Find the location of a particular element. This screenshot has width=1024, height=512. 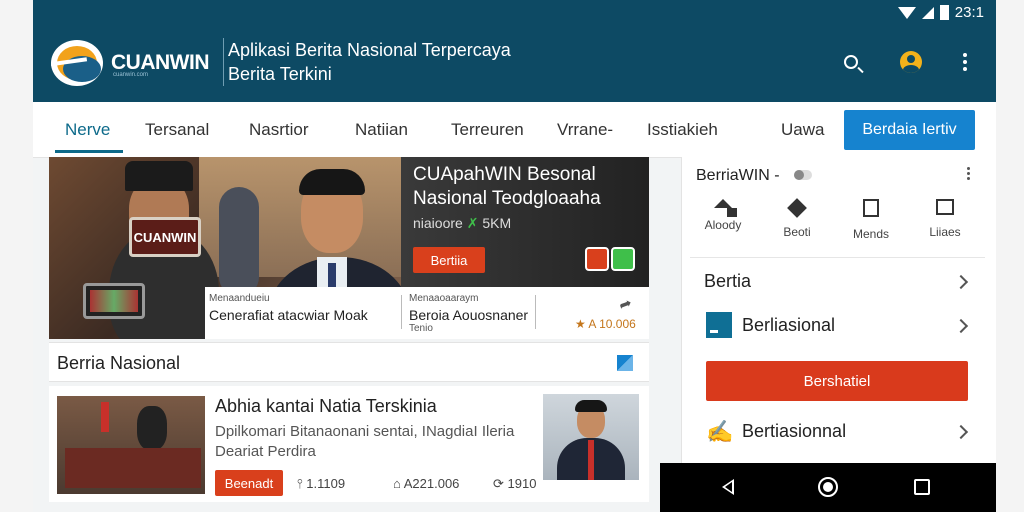

status-bar: 23:1 is located at coordinates (940, 12).